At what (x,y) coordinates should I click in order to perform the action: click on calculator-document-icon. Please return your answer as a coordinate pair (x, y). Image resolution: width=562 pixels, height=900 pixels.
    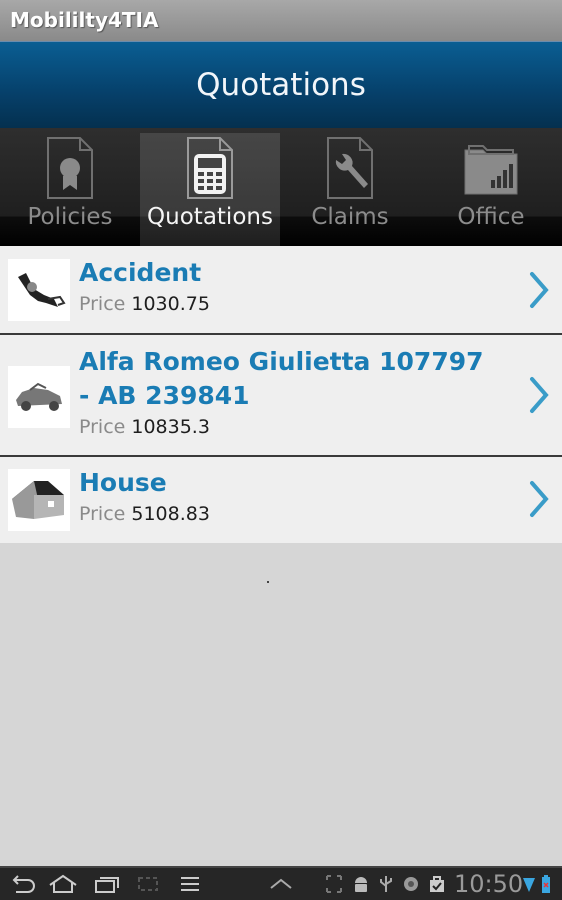
    Looking at the image, I should click on (210, 168).